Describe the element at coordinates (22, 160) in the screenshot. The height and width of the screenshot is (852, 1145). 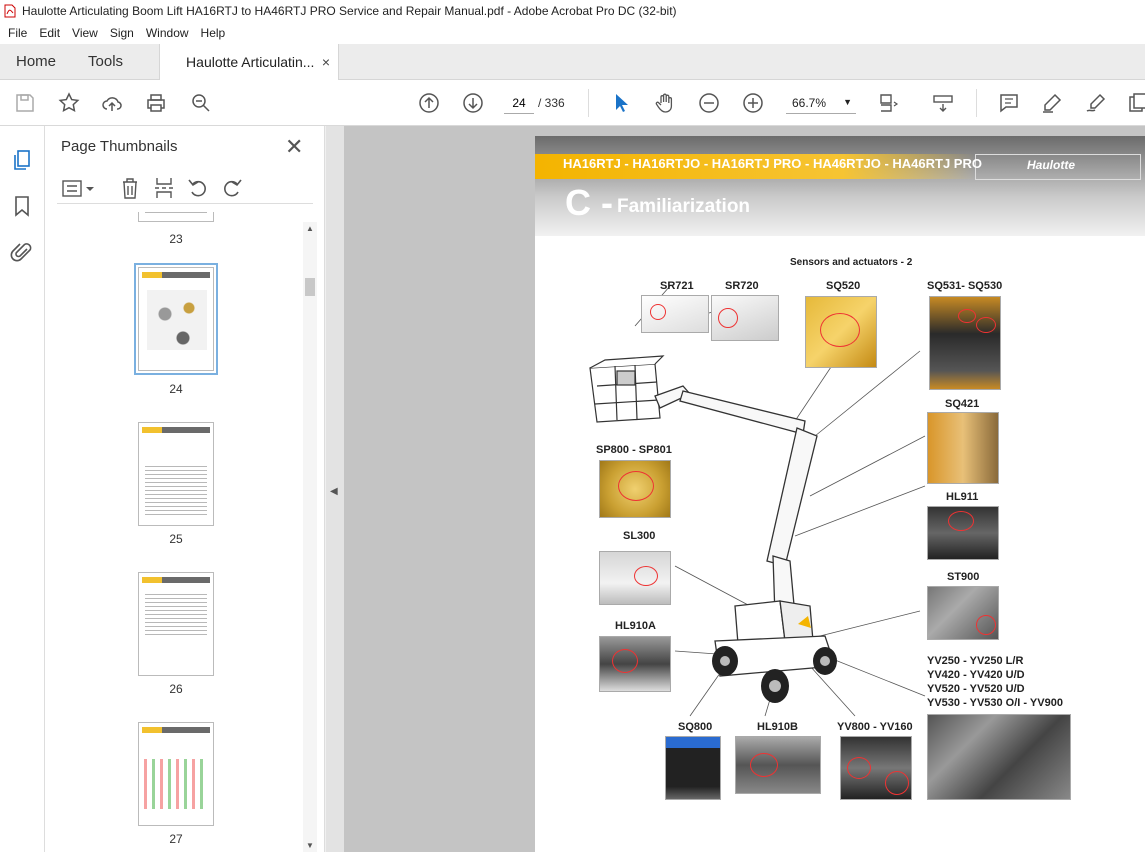
I see `page-thumbnails-icon` at that location.